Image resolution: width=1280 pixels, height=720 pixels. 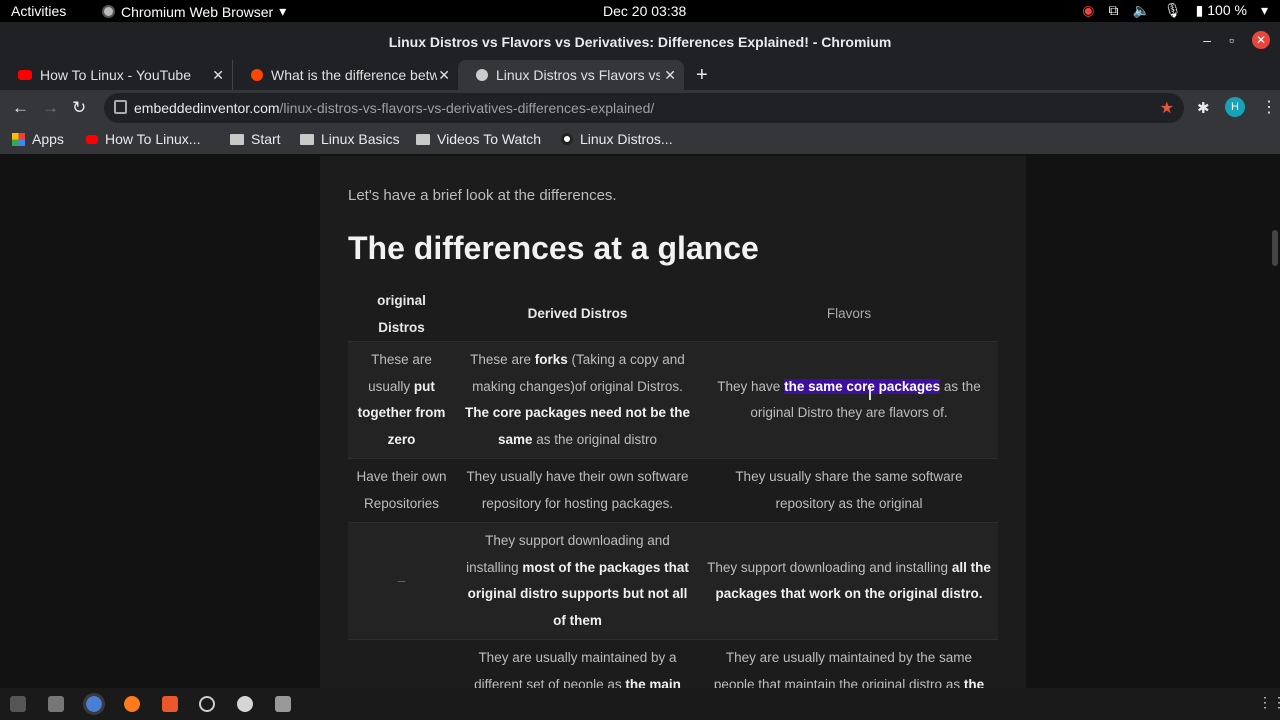 I want to click on scrollbar-thumb, so click(x=1275, y=248).